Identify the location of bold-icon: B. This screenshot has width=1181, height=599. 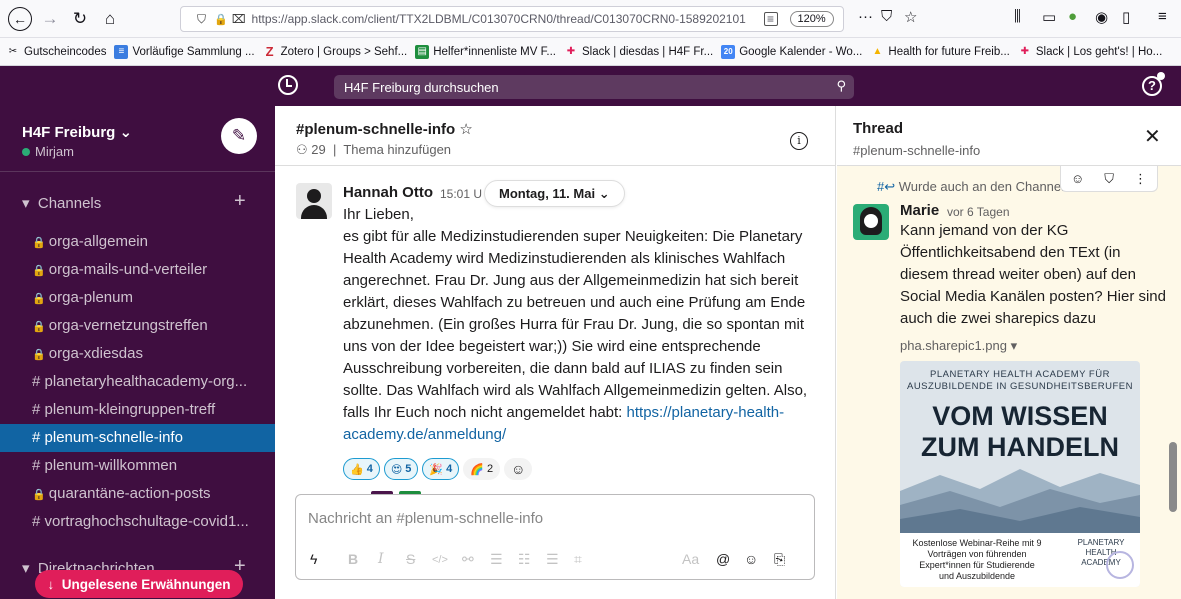
(353, 559).